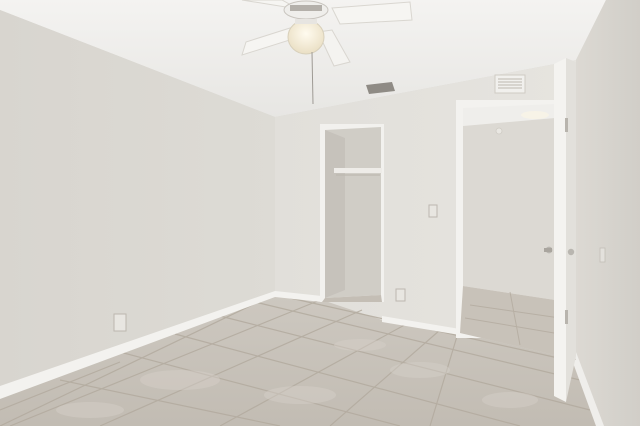 The image size is (640, 426). Describe the element at coordinates (433, 211) in the screenshot. I see `light-switch` at that location.